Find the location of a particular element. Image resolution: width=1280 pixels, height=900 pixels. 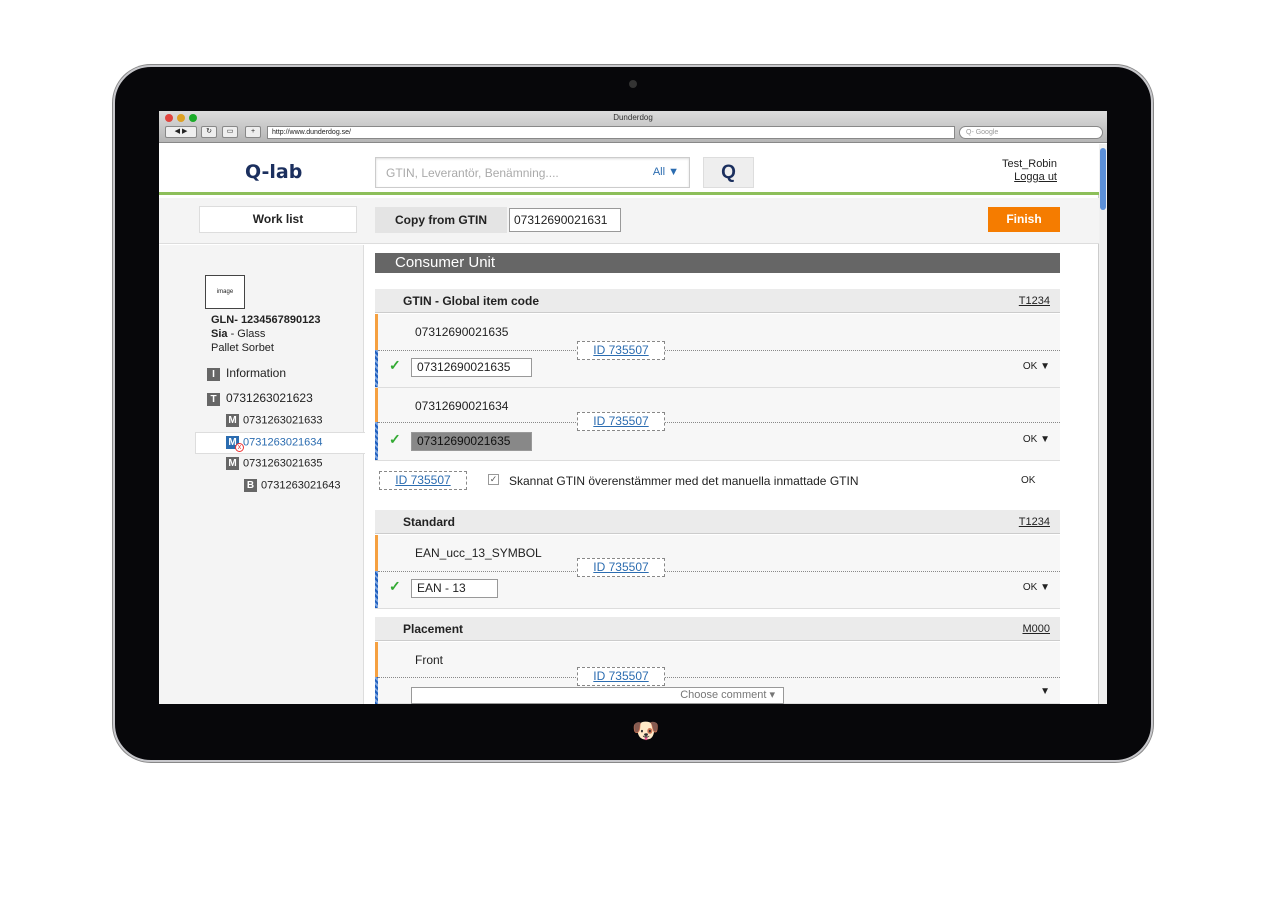

consumer-unit-title: Consumer Unit is located at coordinates (717, 263).